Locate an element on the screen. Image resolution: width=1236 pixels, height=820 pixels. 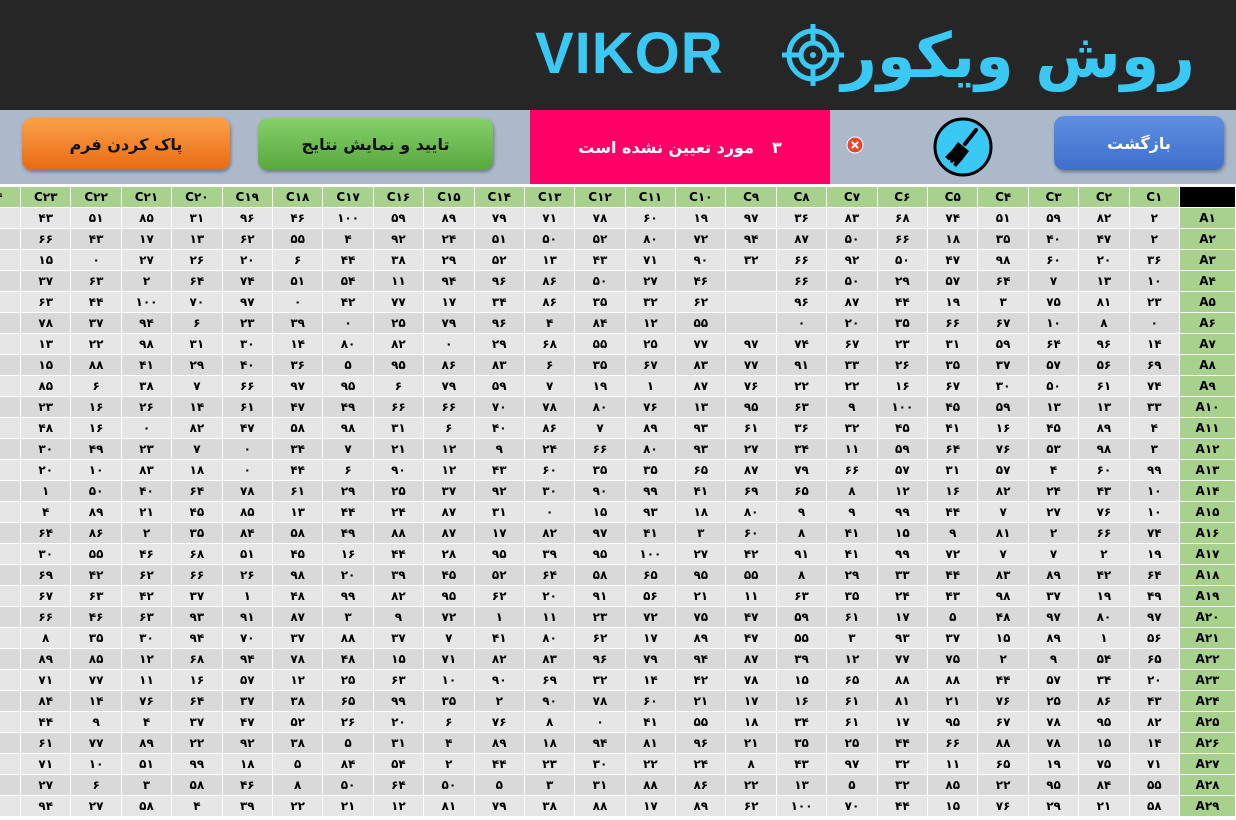
matrix-cell: ۳۲ is located at coordinates (902, 764).